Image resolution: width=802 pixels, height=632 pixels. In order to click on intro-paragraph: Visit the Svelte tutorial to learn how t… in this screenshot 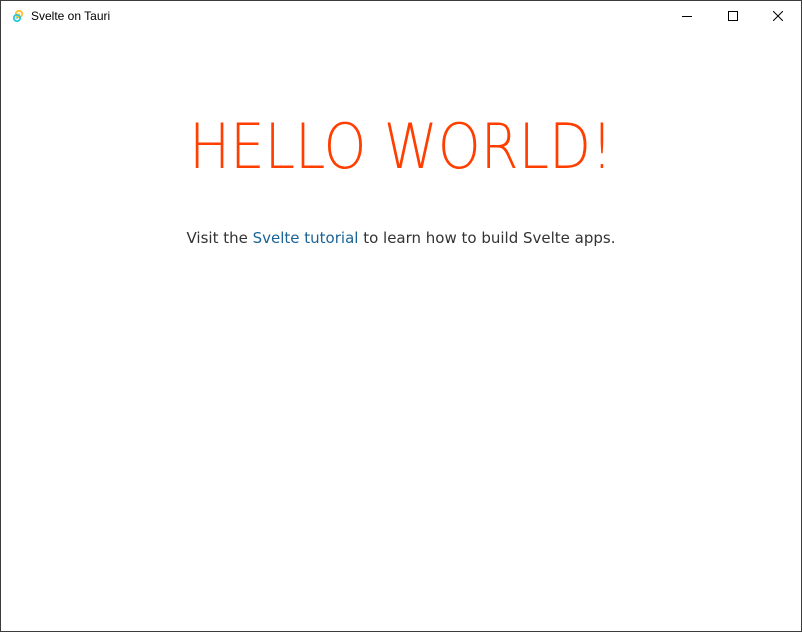, I will do `click(401, 238)`.